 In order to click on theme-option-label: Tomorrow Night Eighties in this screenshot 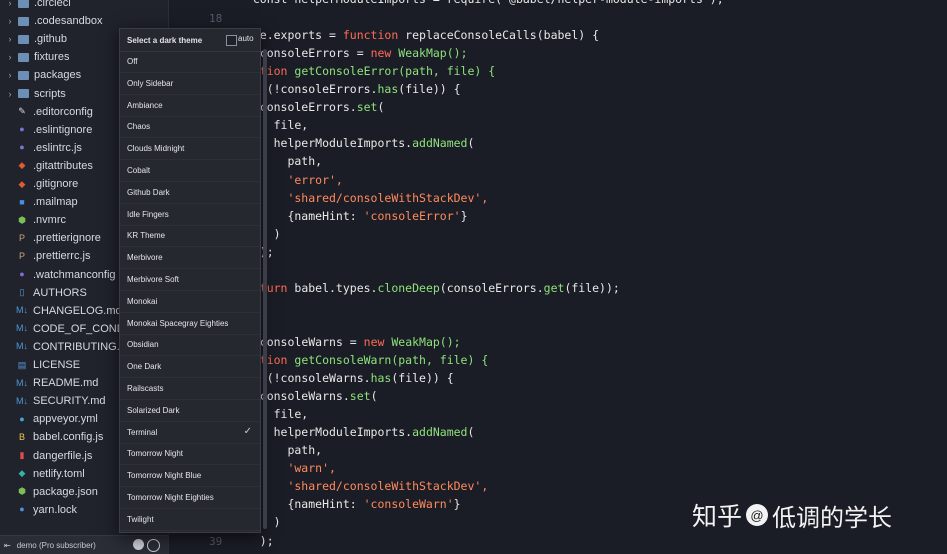, I will do `click(170, 497)`.